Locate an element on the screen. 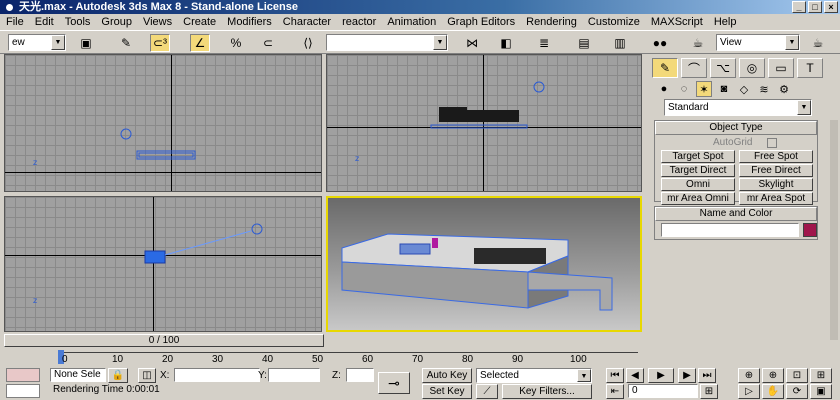  set-key-button: Set Key is located at coordinates (447, 391).